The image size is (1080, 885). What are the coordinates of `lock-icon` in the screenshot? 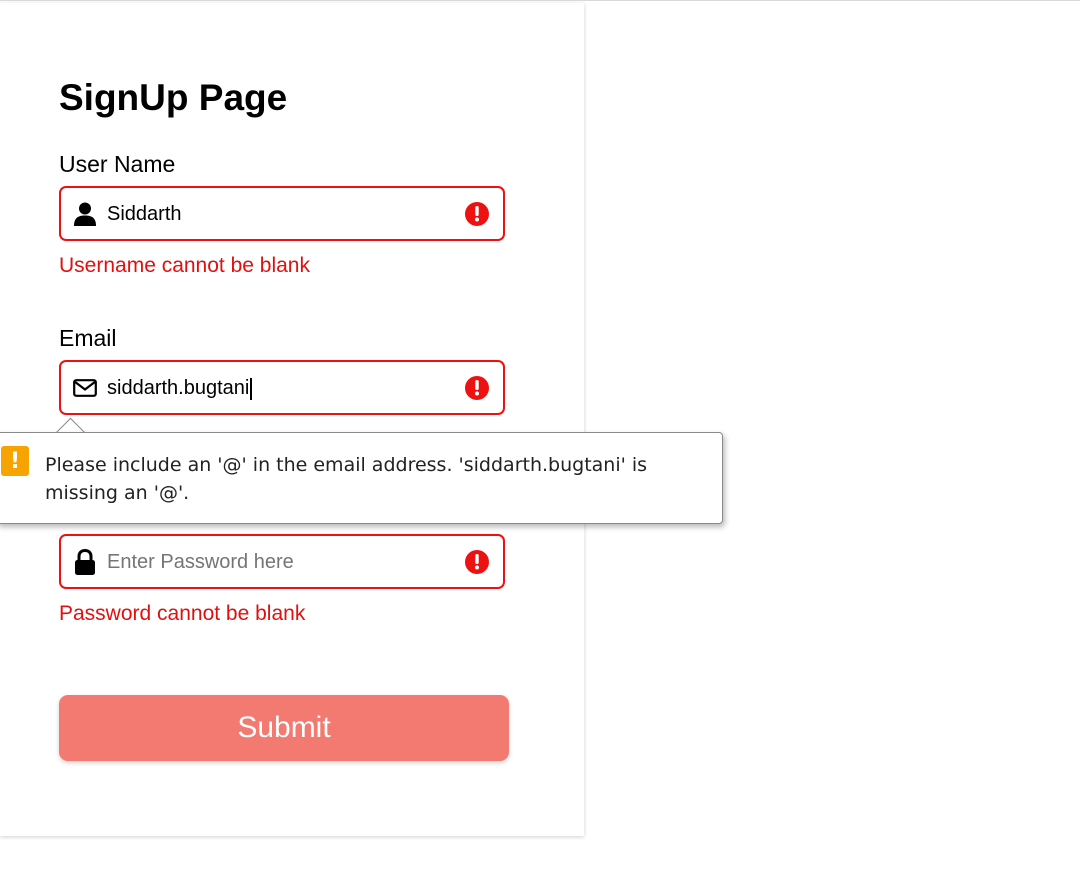 It's located at (85, 561).